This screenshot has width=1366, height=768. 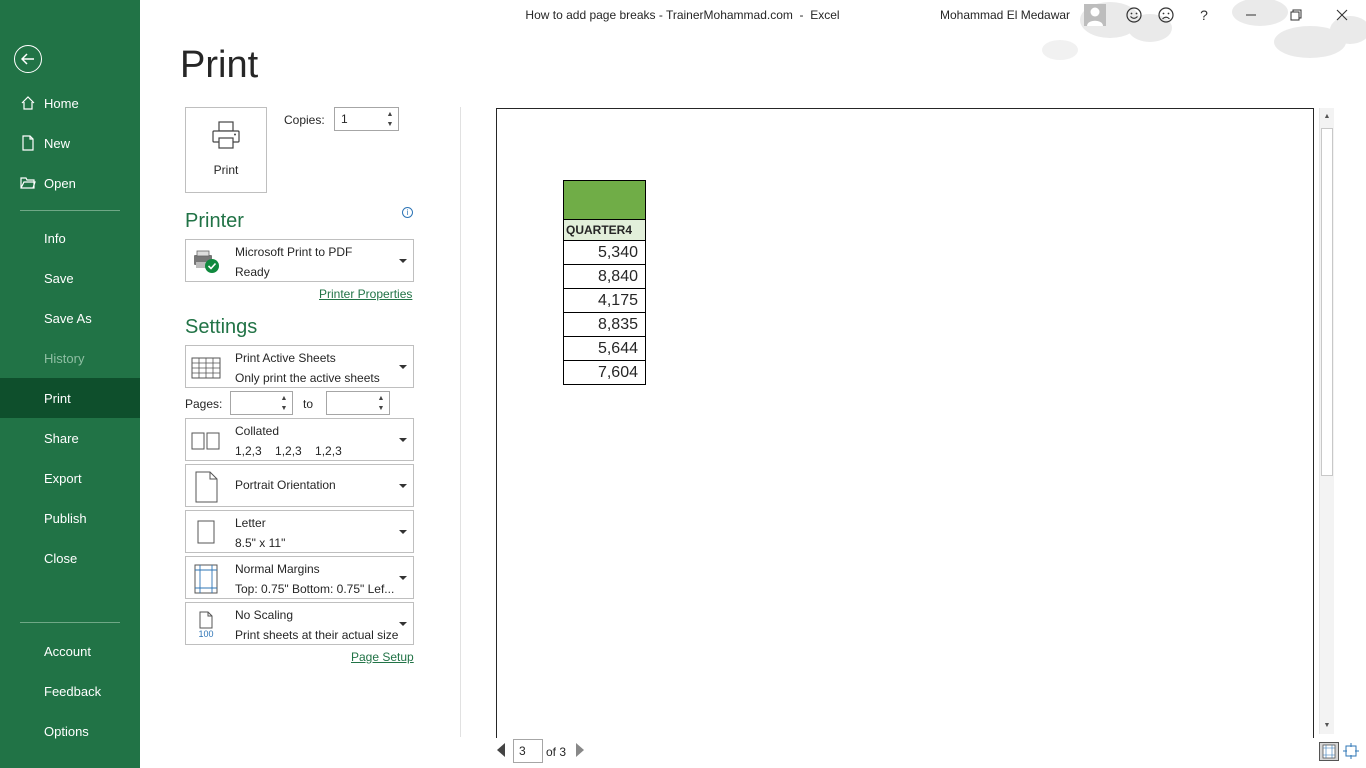 What do you see at coordinates (317, 635) in the screenshot?
I see `scaling-sub: Print sheets at their actual size` at bounding box center [317, 635].